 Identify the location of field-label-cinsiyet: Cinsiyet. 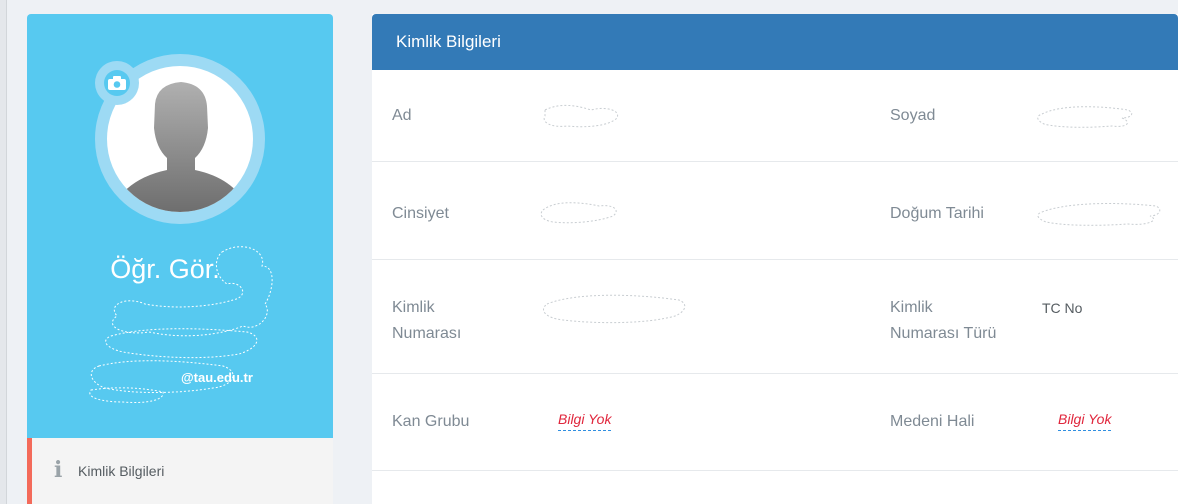
(420, 213).